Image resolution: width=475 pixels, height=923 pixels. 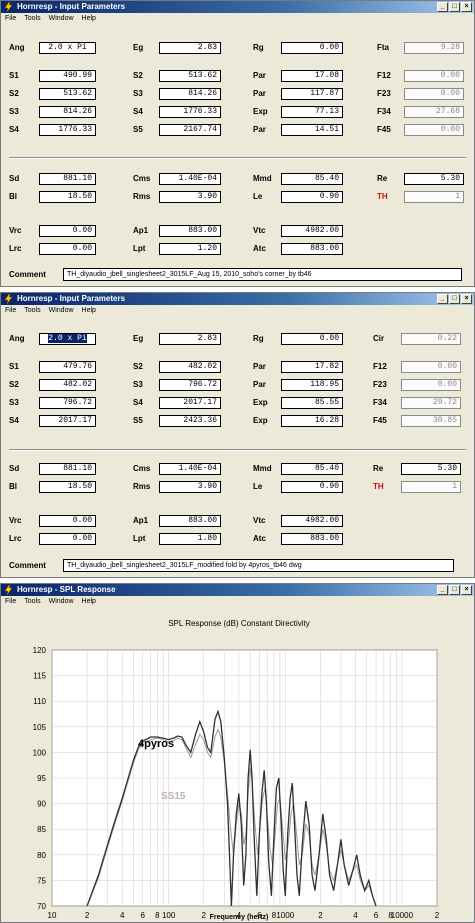 What do you see at coordinates (259, 129) in the screenshot?
I see `label-par-3: Par` at bounding box center [259, 129].